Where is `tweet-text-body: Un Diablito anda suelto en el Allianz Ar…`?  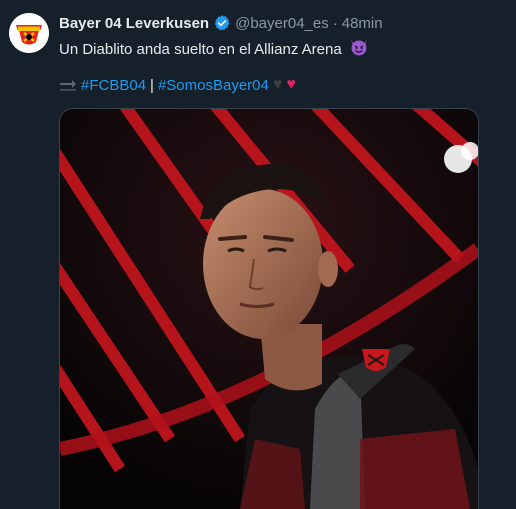 tweet-text-body: Un Diablito anda suelto en el Allianz Ar… is located at coordinates (200, 49).